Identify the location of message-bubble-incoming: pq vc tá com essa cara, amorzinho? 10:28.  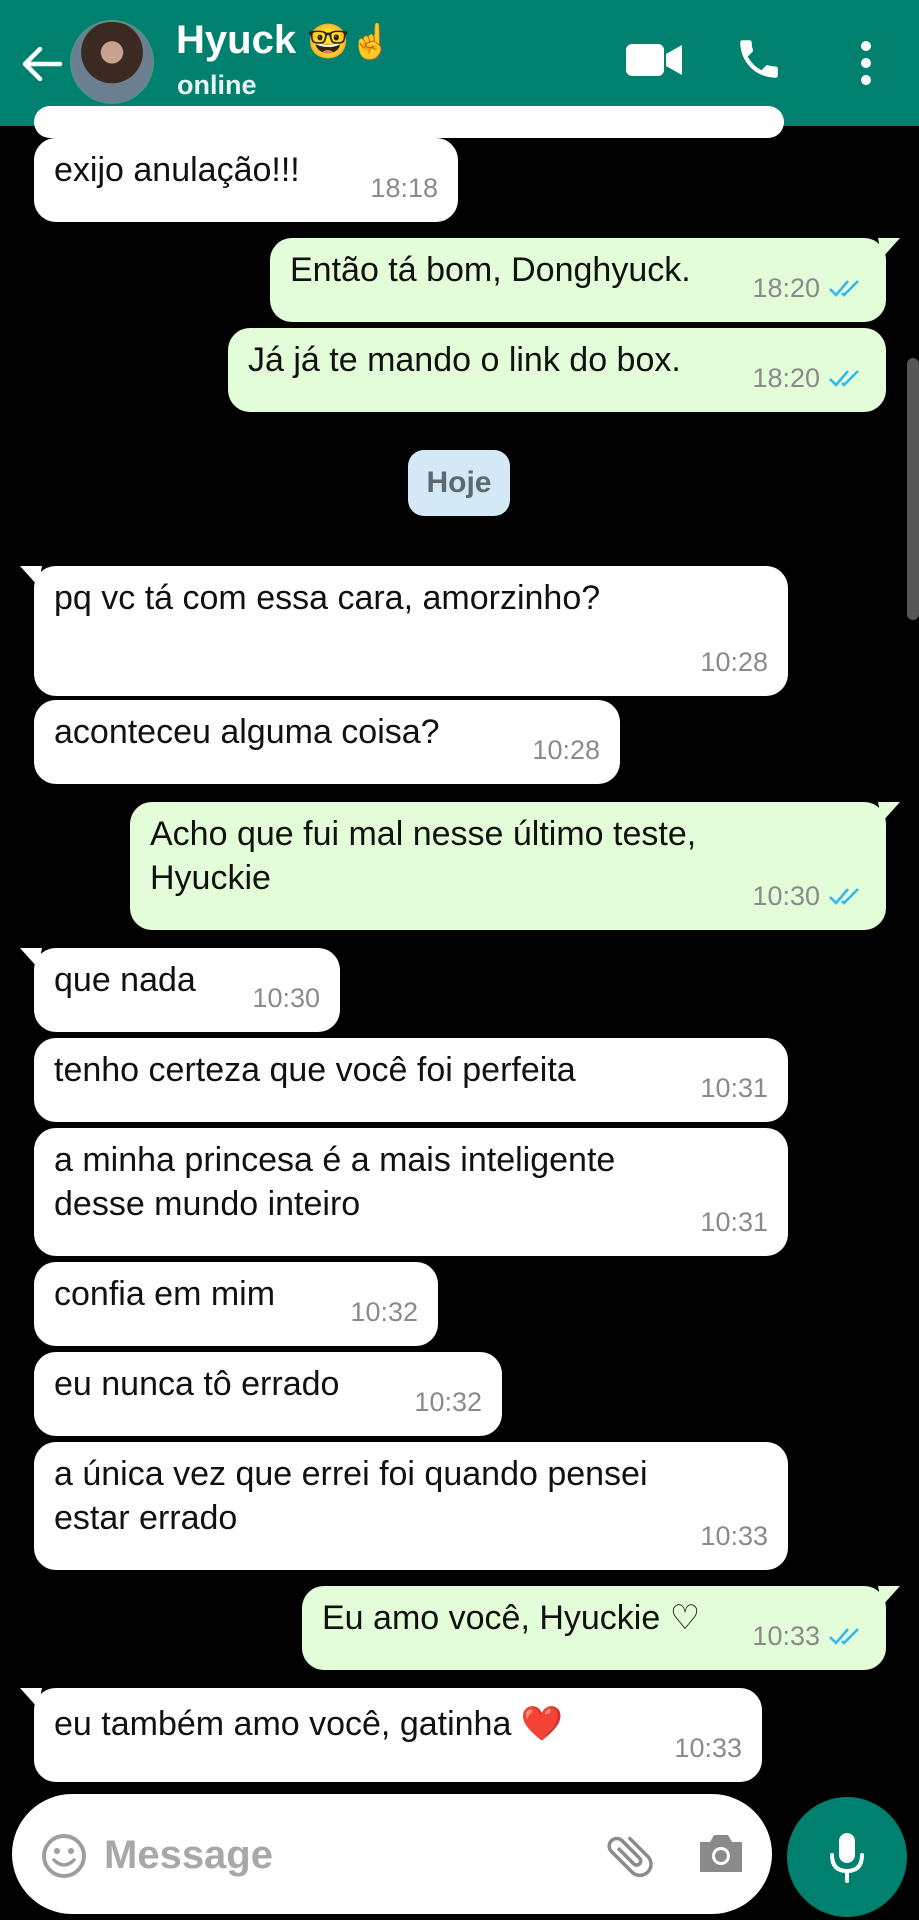
(404, 631).